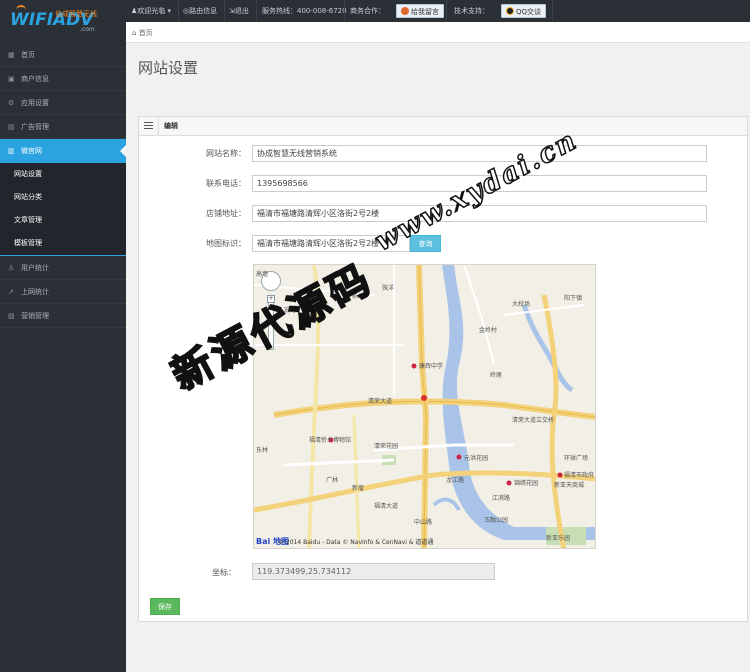 The image size is (750, 672). Describe the element at coordinates (367, 11) in the screenshot. I see `business-label: 商务合作：` at that location.